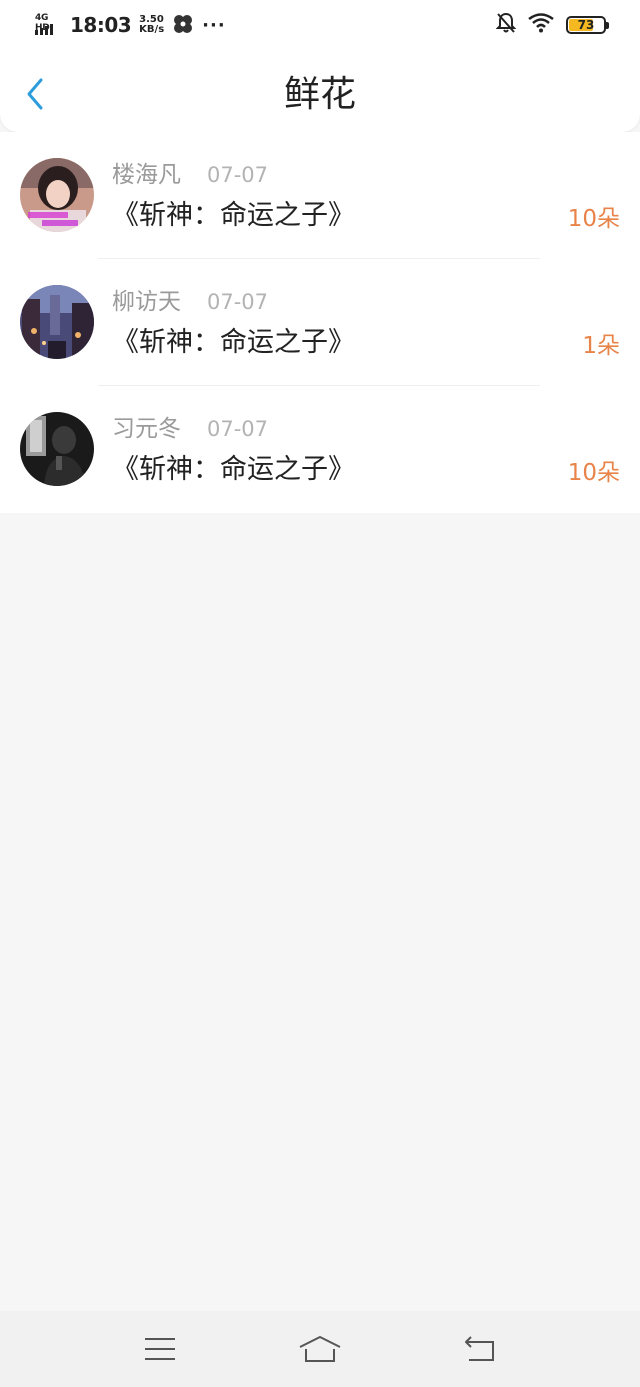 Image resolution: width=640 pixels, height=1387 pixels. Describe the element at coordinates (506, 25) in the screenshot. I see `bell-muted-icon` at that location.